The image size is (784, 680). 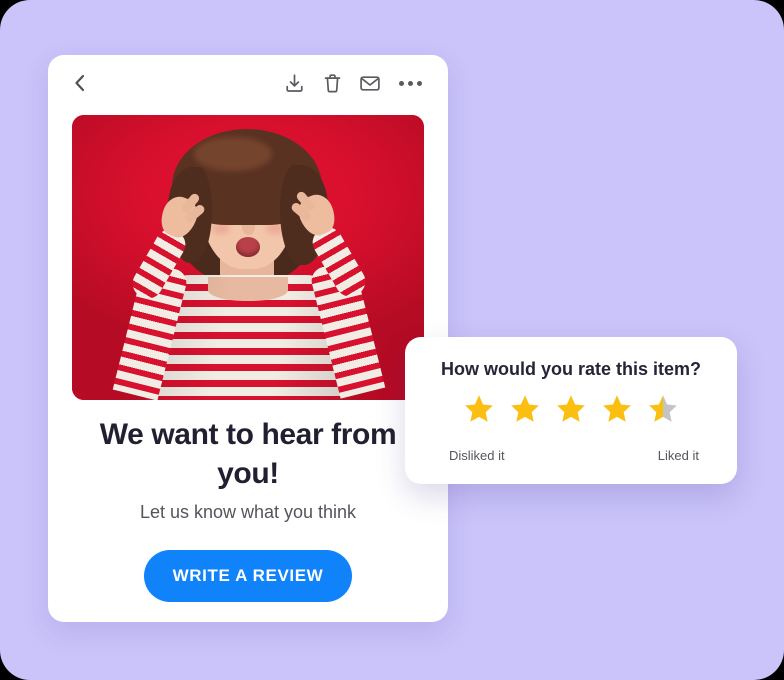 I want to click on download-button, so click(x=294, y=83).